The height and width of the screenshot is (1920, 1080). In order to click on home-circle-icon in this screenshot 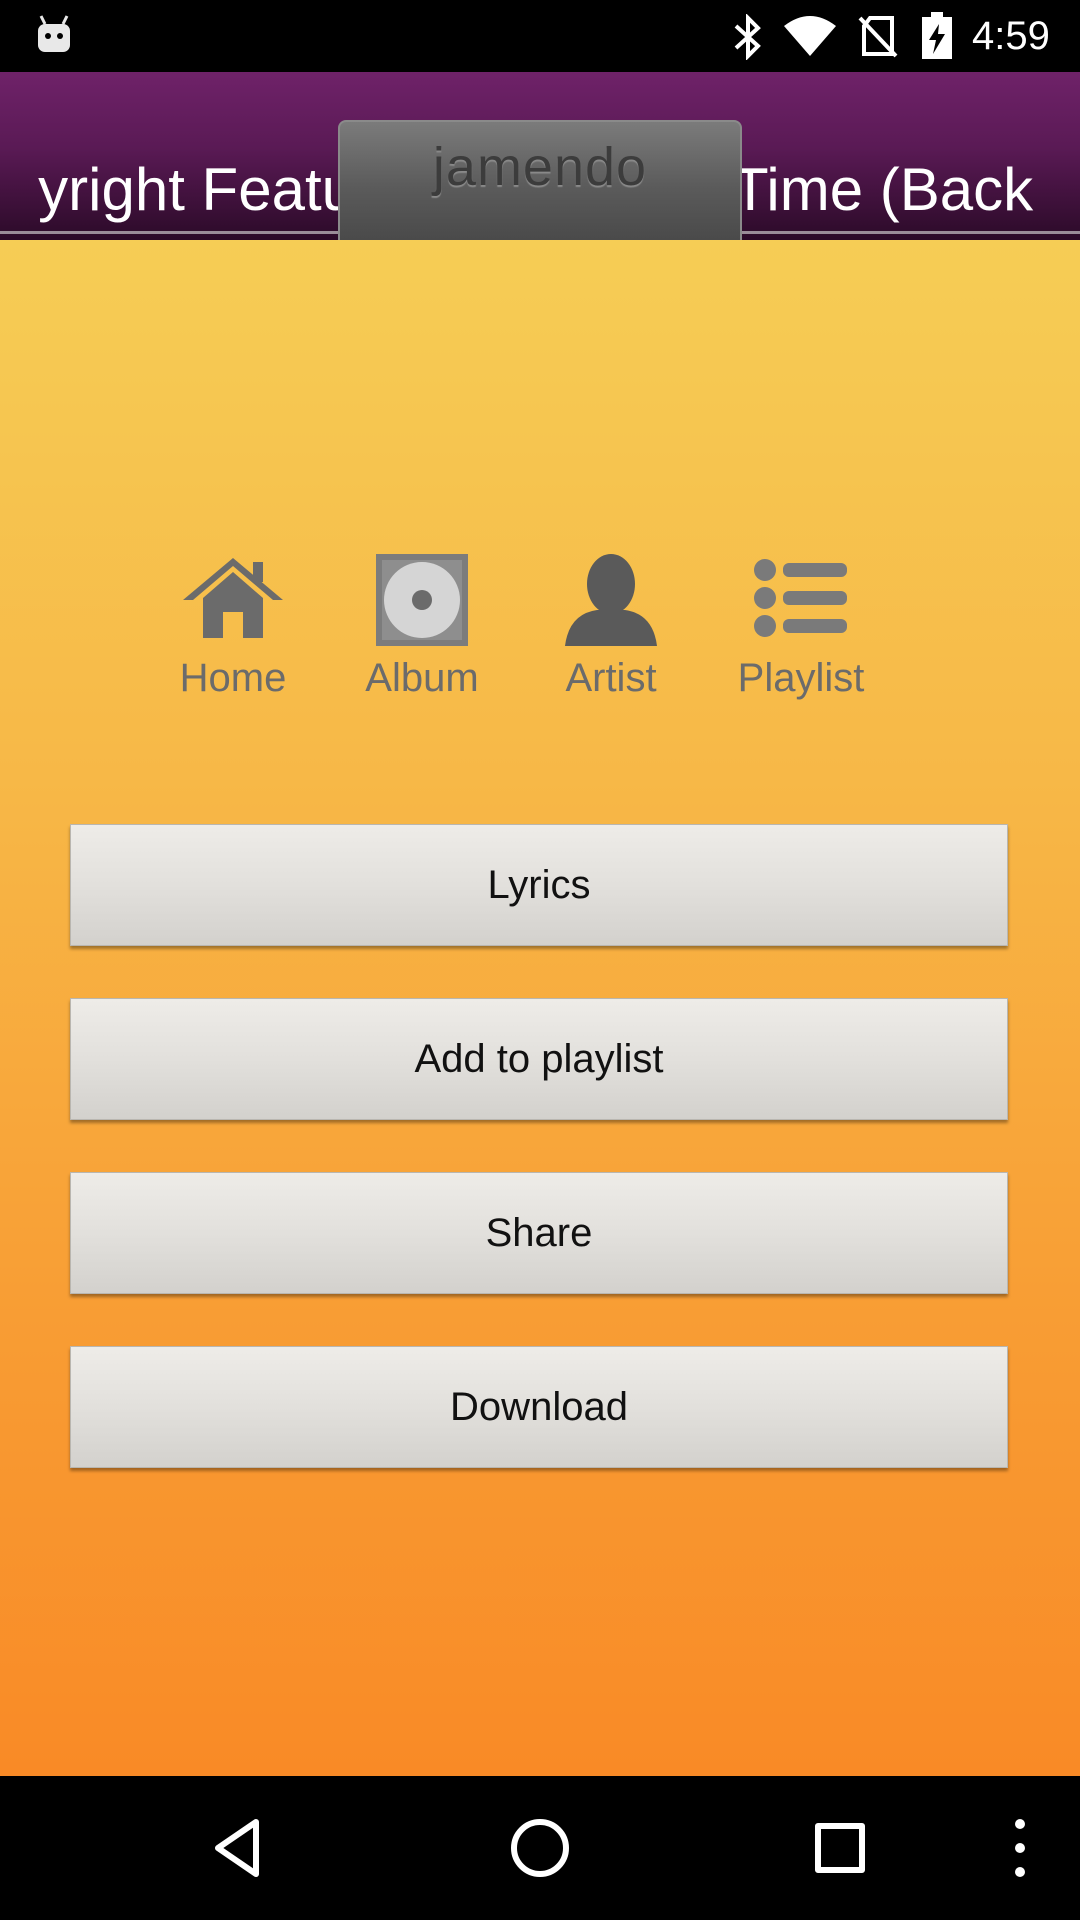, I will do `click(540, 1848)`.